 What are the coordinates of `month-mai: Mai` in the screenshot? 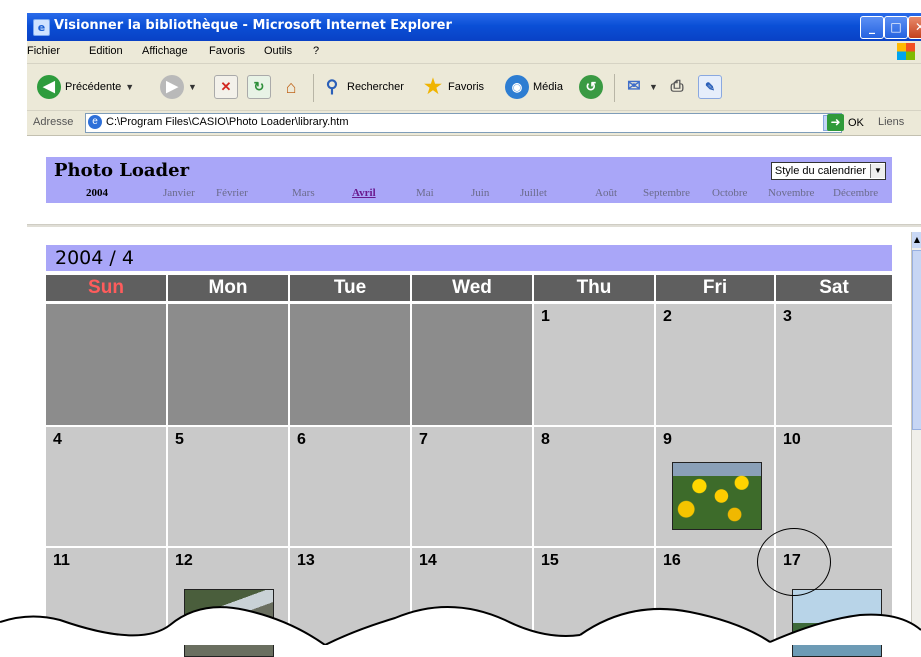 It's located at (425, 193).